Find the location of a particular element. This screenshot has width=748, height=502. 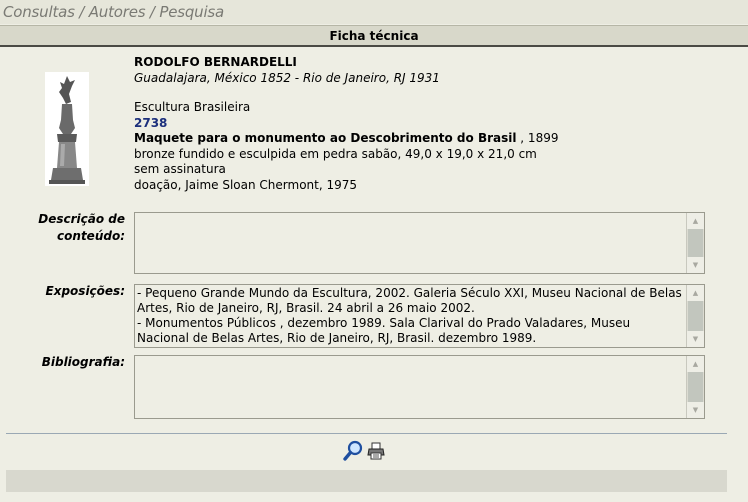

section-title: Ficha técnica is located at coordinates (374, 36).